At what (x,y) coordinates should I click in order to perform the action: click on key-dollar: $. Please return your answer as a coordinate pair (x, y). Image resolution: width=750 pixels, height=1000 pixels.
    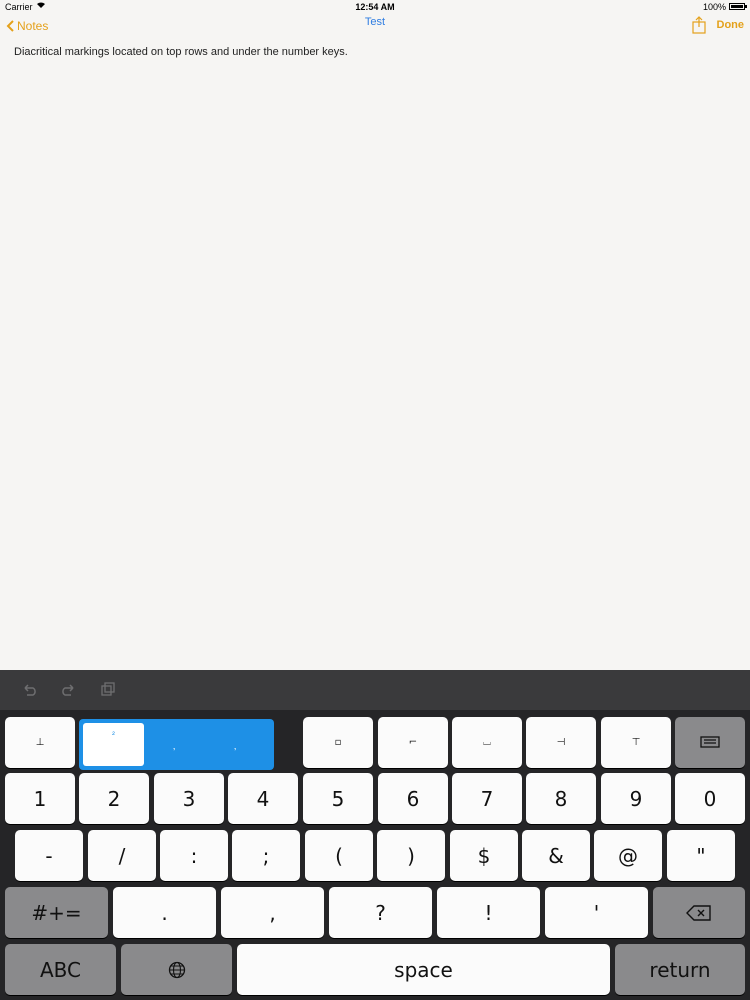
    Looking at the image, I should click on (484, 855).